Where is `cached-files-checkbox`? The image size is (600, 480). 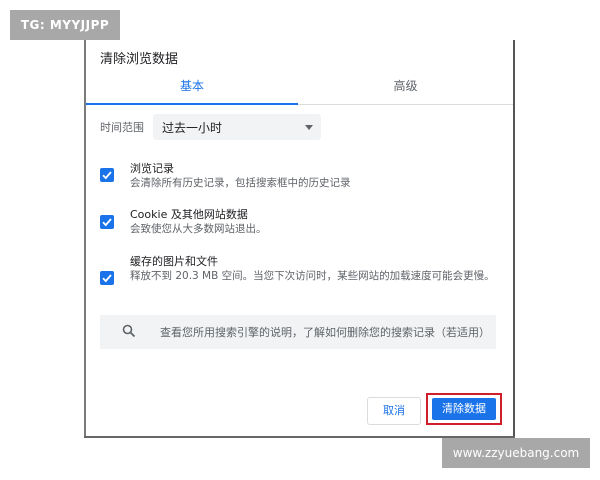
cached-files-checkbox is located at coordinates (107, 278).